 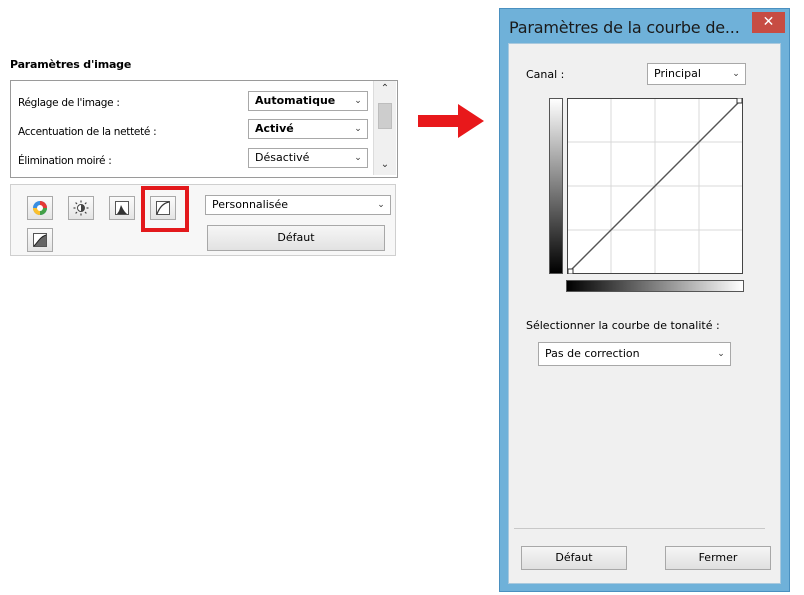 What do you see at coordinates (298, 205) in the screenshot?
I see `custom-preset-select: Personnalisée ⌄` at bounding box center [298, 205].